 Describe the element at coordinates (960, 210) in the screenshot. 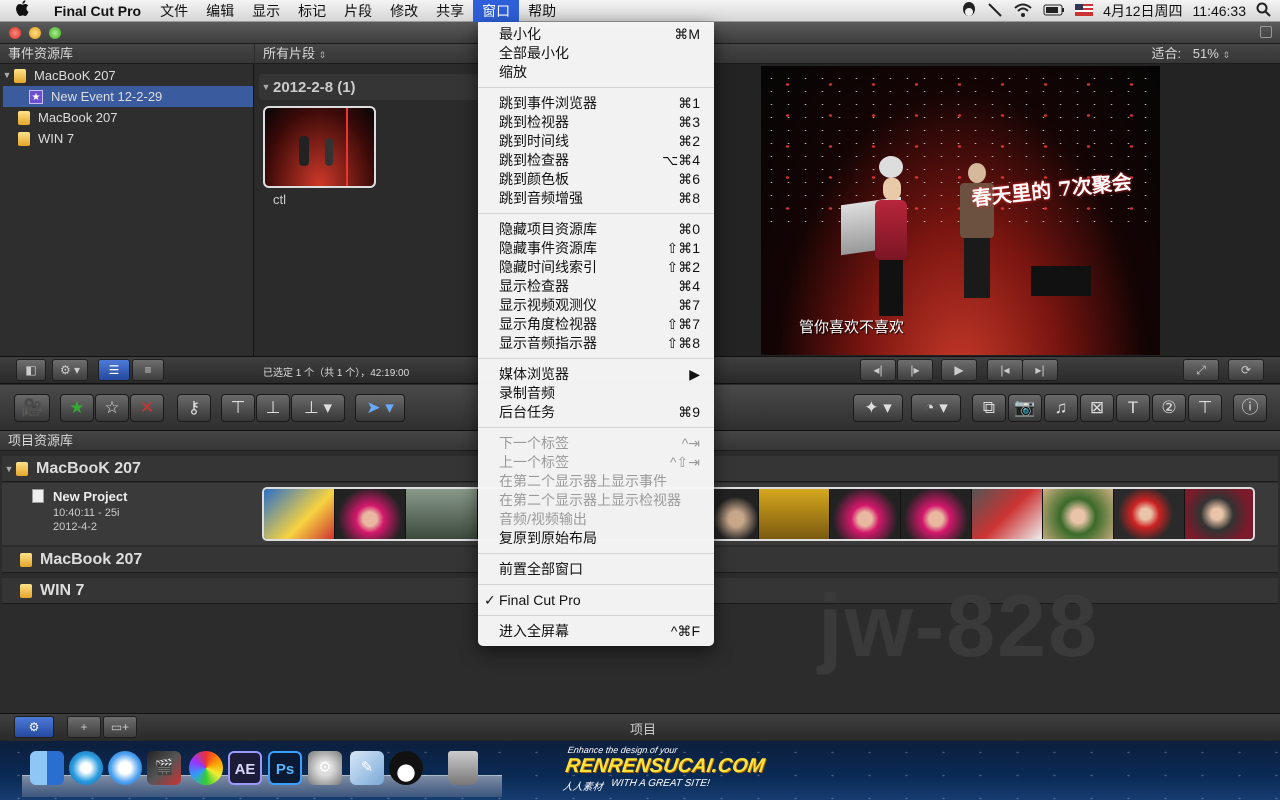

I see `viewer-video-frame: 春天里的 7次聚会 管你喜欢不喜欢` at that location.